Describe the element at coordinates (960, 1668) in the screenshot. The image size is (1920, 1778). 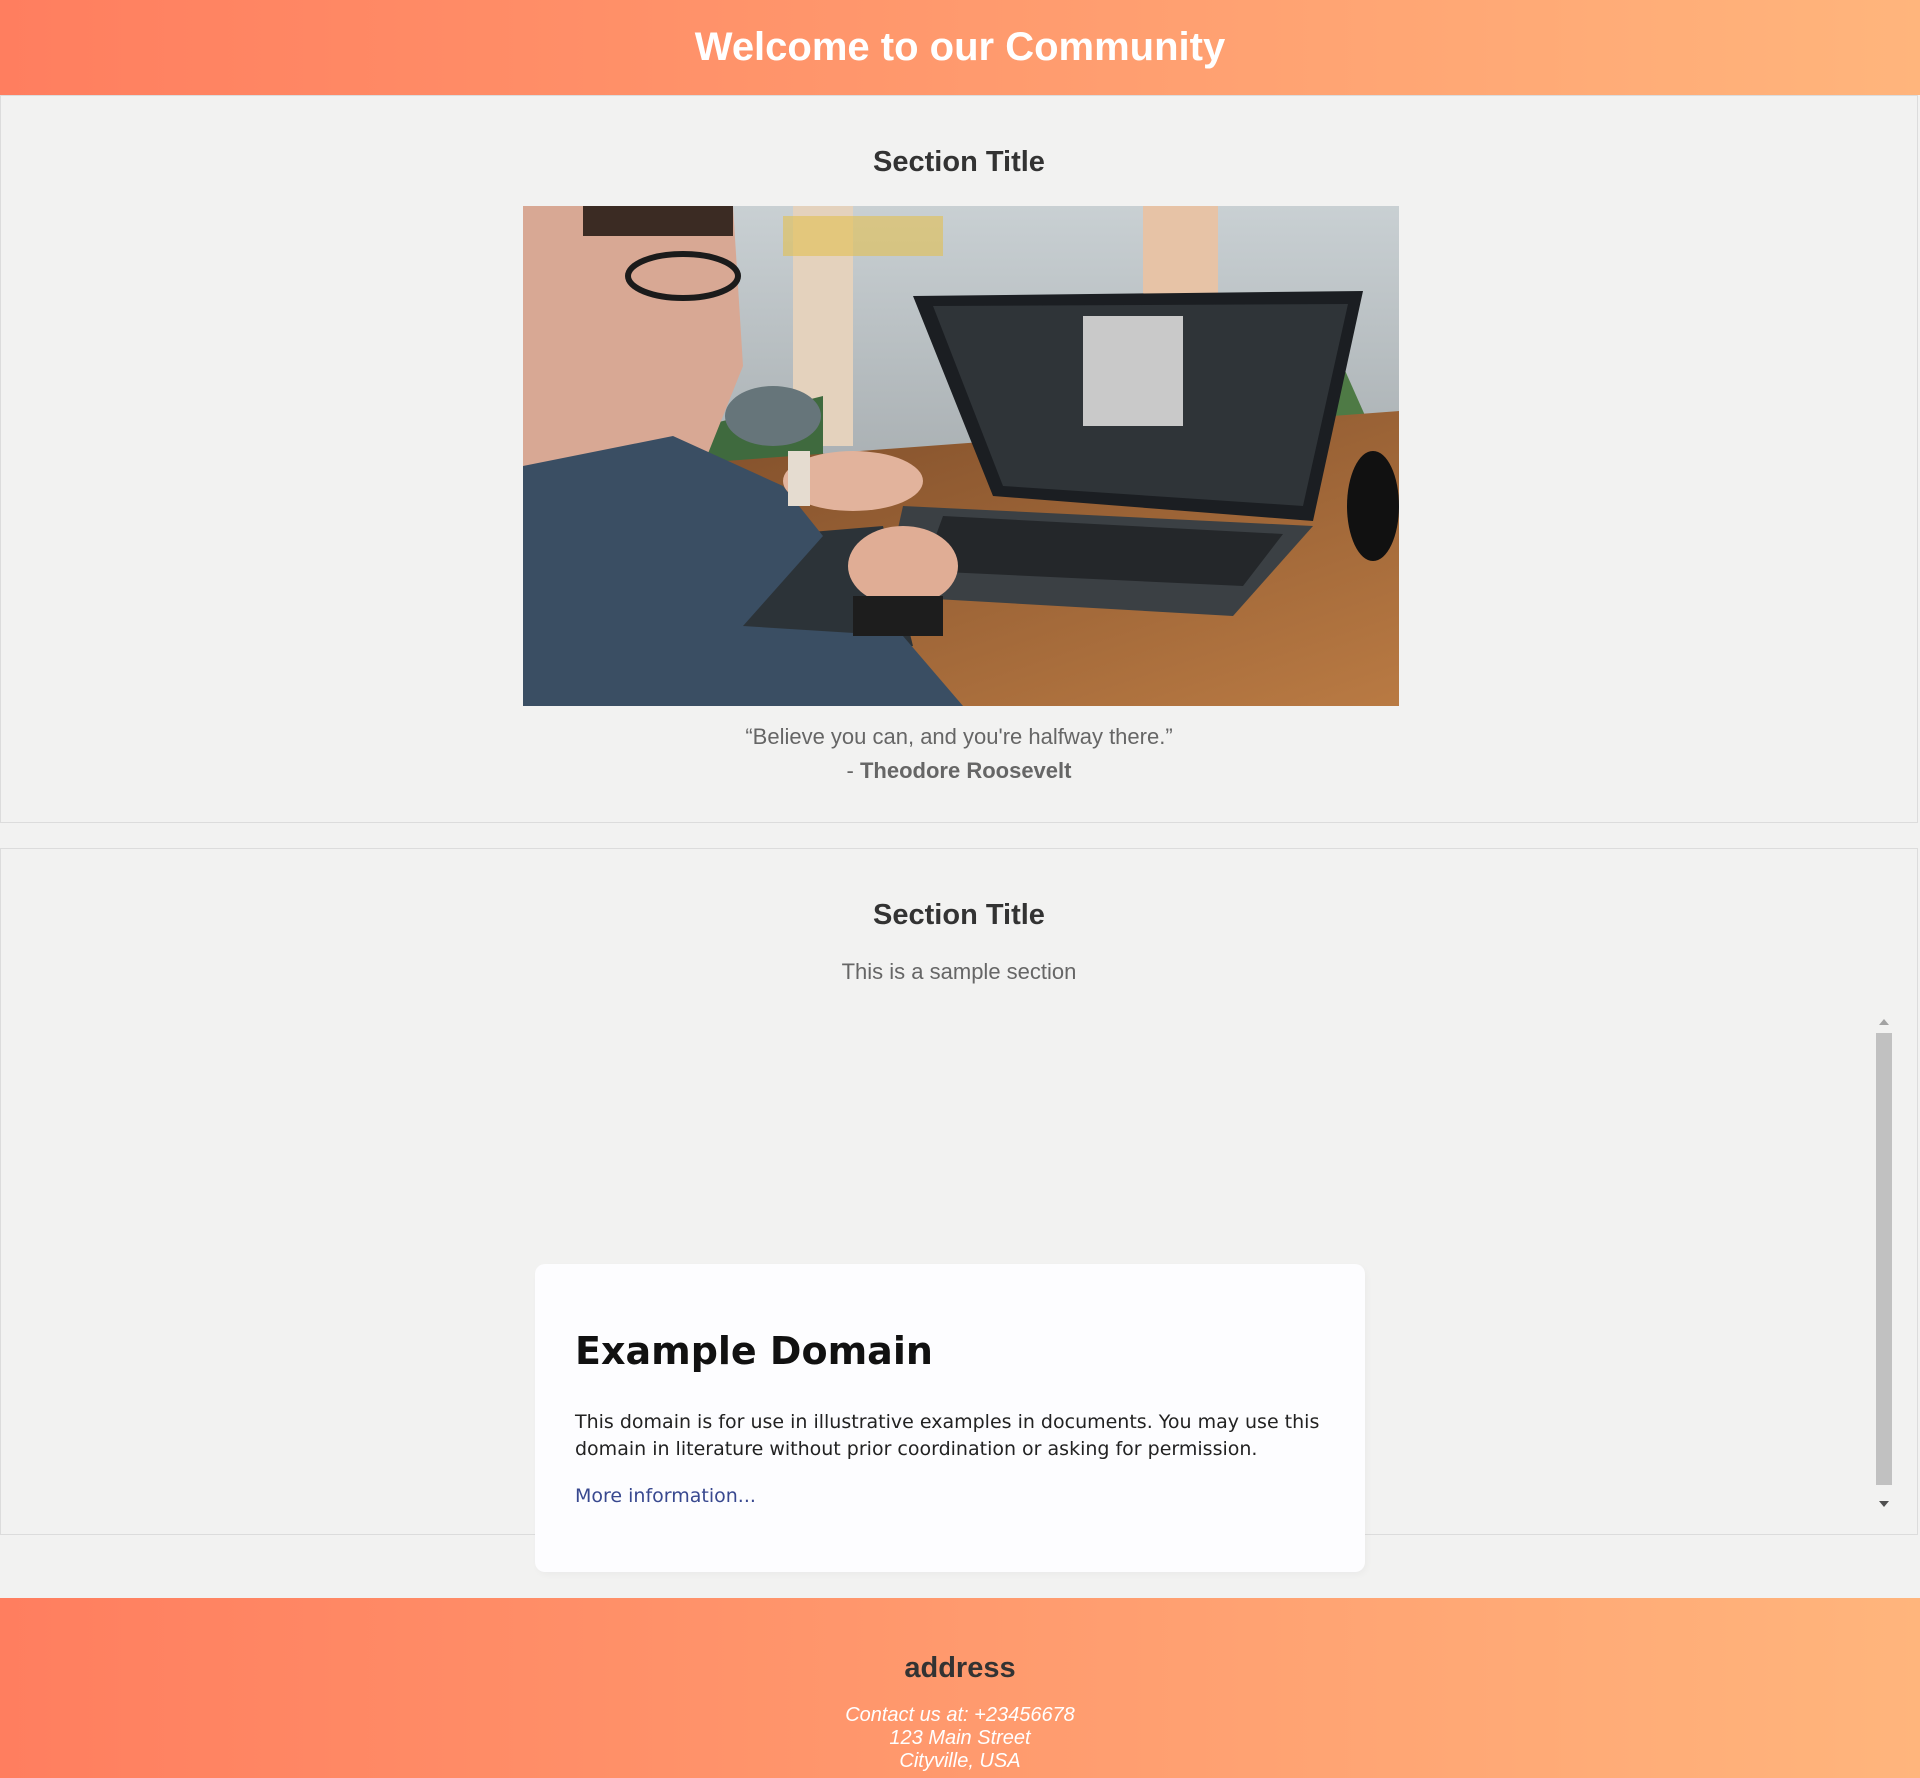
I see `footer-title: address` at that location.